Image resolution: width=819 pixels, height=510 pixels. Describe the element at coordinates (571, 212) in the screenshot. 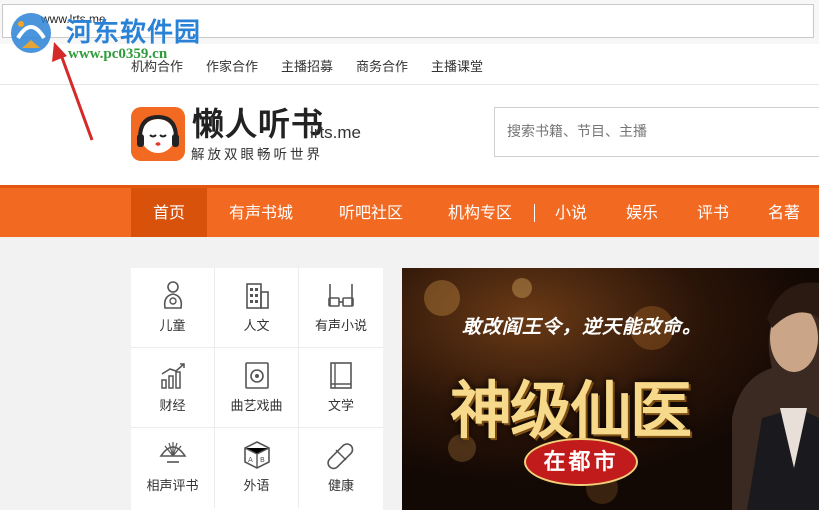

I see `nav-novel: 小说` at that location.